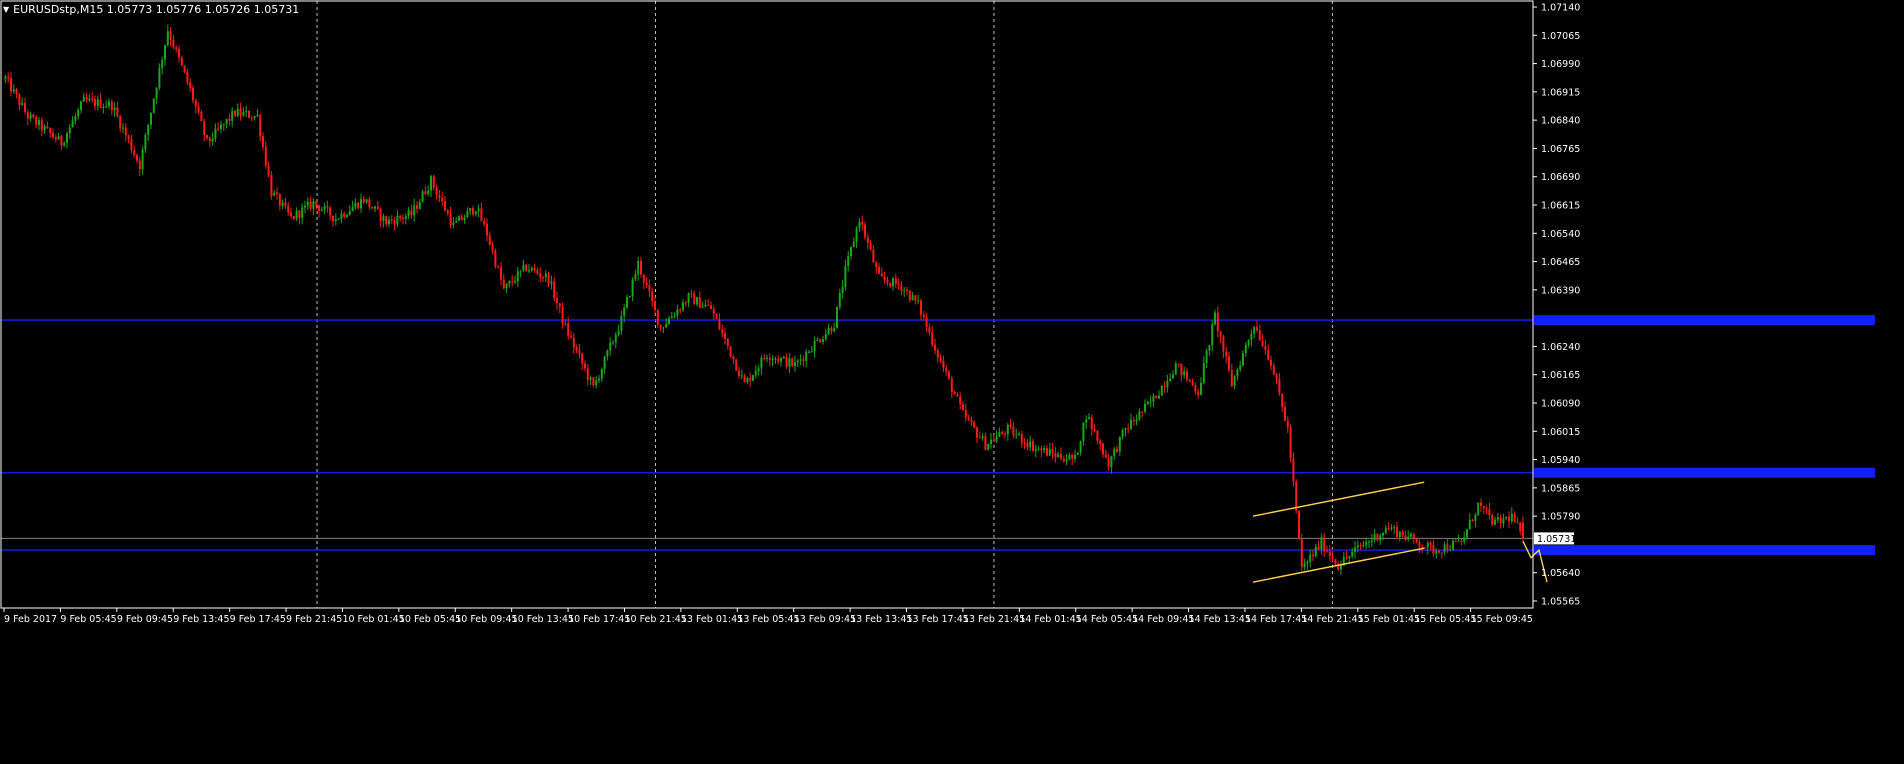 The height and width of the screenshot is (764, 1904). I want to click on dropdown-triangle-icon: ▼, so click(6, 9).